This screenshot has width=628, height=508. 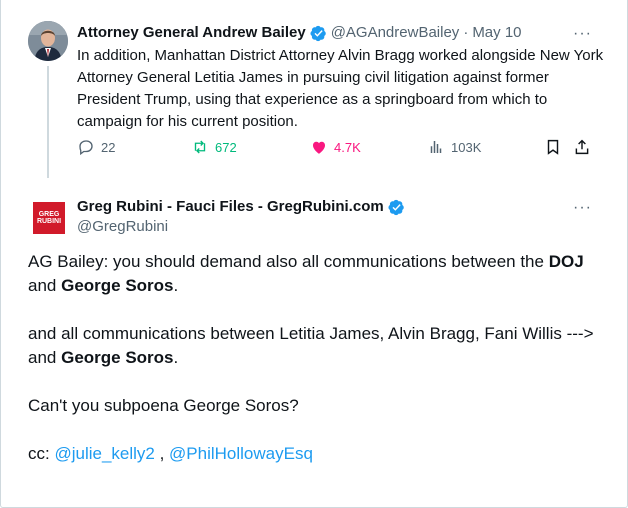 I want to click on avatar-text: GREG, so click(x=49, y=214).